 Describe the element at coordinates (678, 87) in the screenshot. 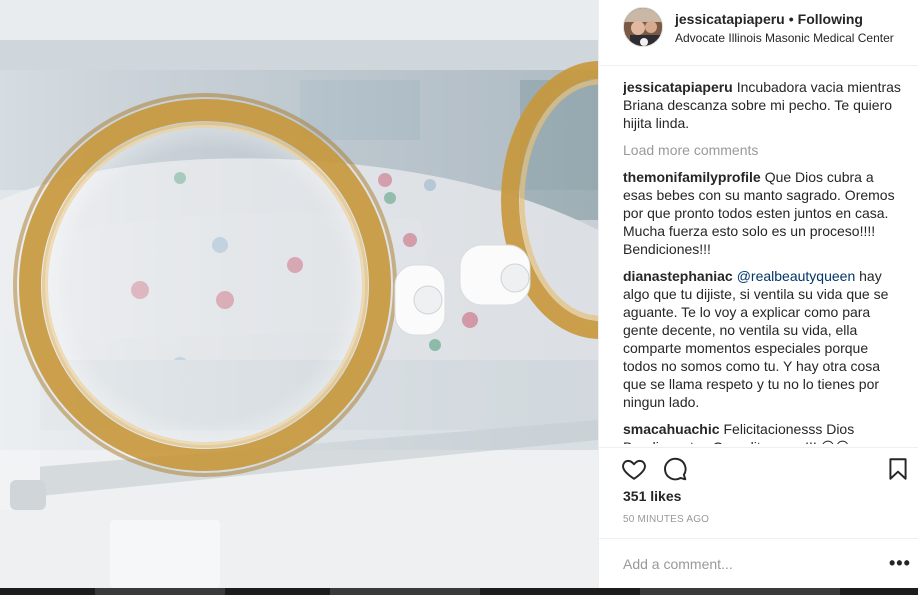

I see `caption-username: jessicatapiaperu` at that location.